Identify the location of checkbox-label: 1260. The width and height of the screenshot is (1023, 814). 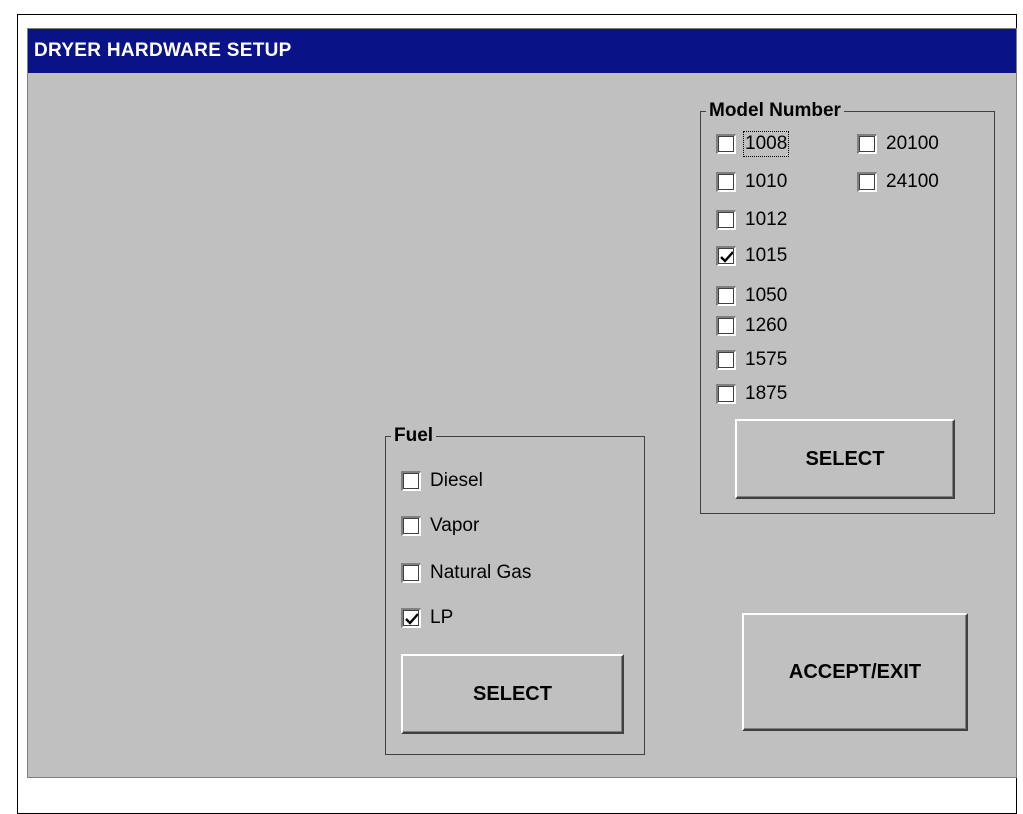
(766, 325).